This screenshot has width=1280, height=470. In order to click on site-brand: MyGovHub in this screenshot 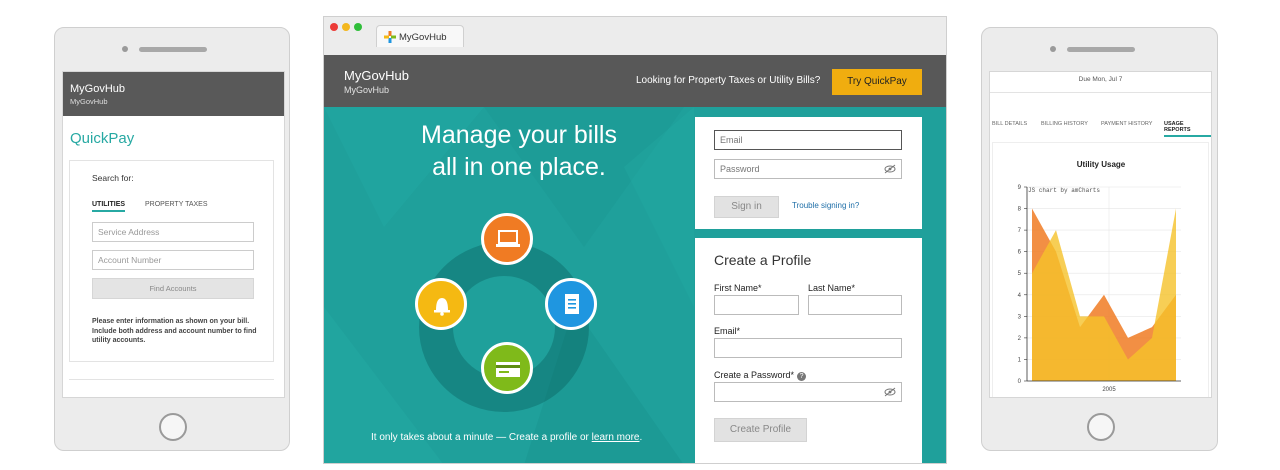, I will do `click(376, 75)`.